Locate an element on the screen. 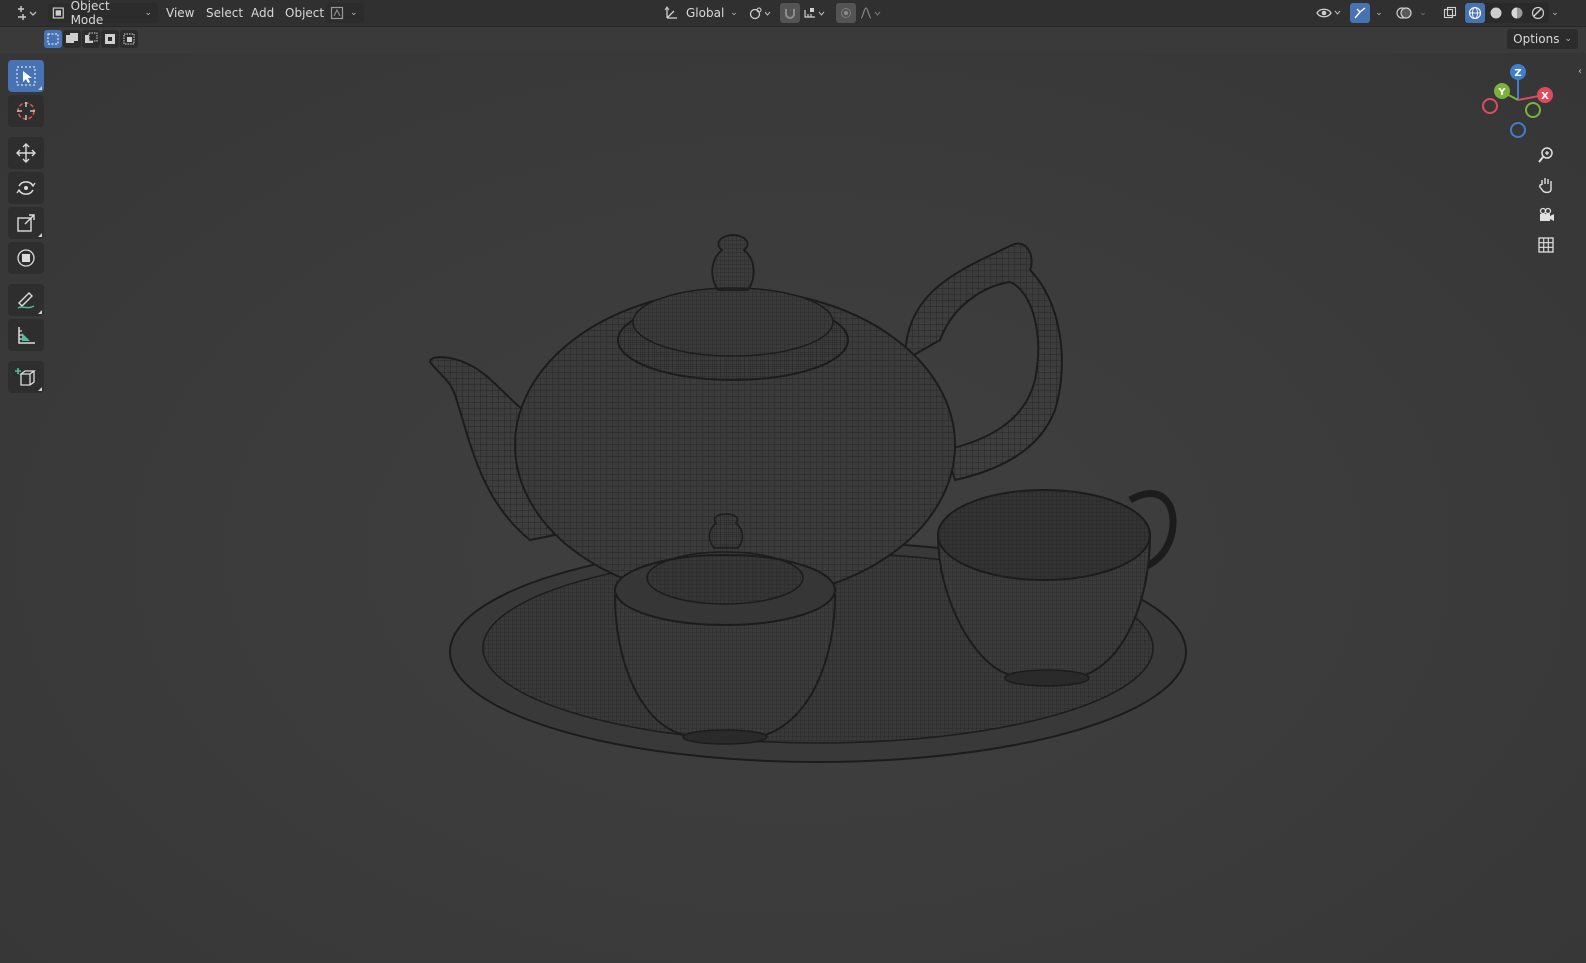  lid-knob is located at coordinates (733, 262).